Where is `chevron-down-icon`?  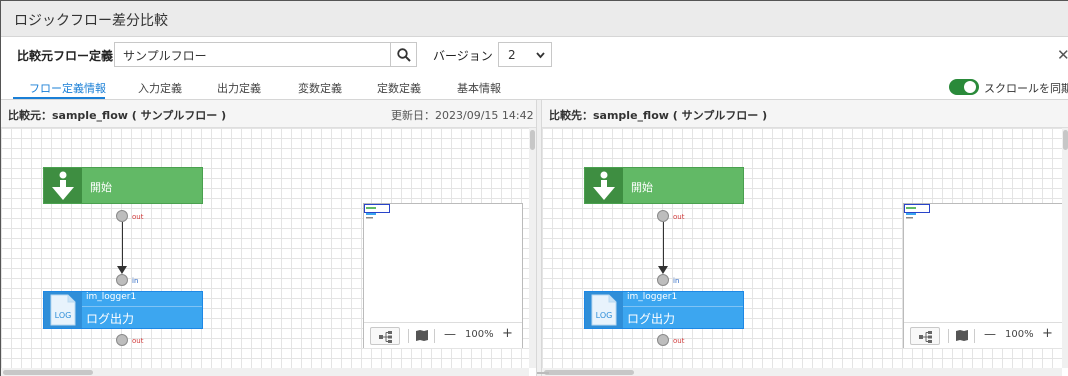
chevron-down-icon is located at coordinates (540, 55).